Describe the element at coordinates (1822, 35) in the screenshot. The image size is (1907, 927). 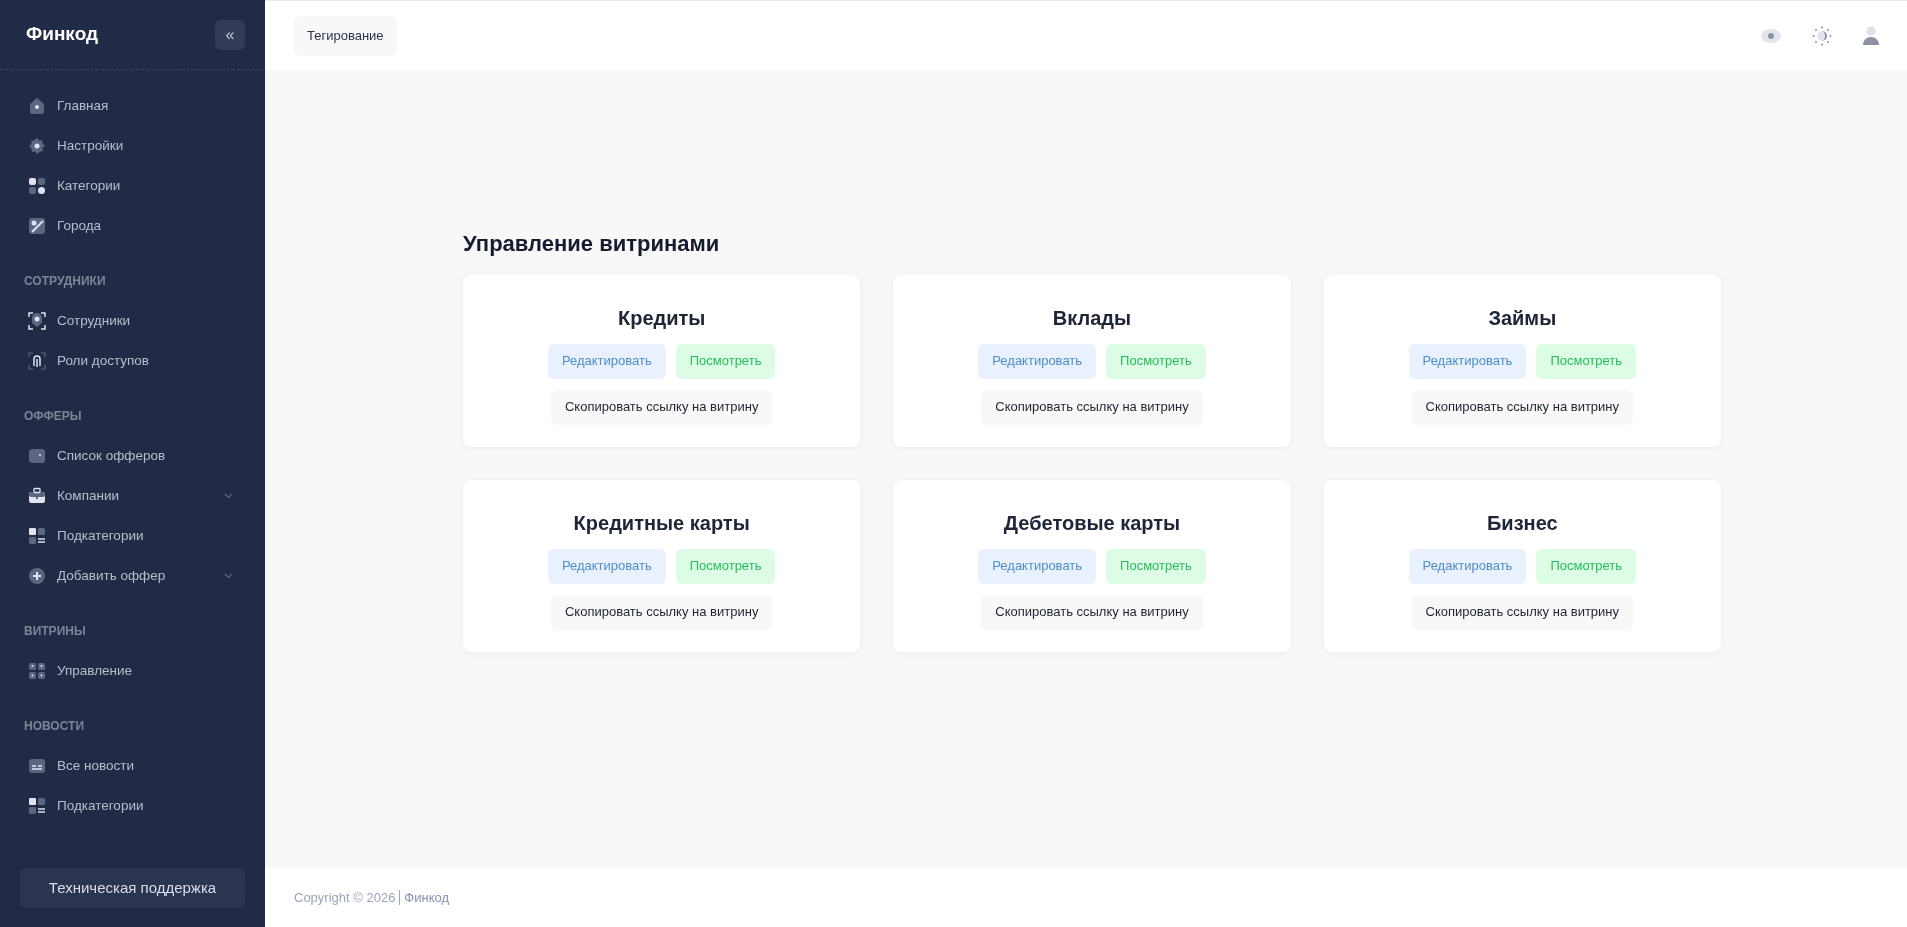
I see `theme-toggle-icon` at that location.